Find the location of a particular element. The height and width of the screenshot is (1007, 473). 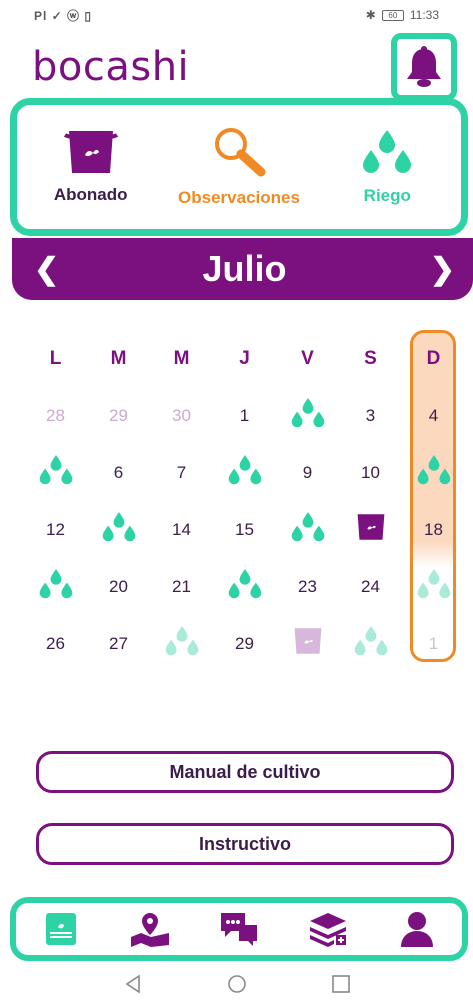

status-left: Pl ✓ ⓦ ▯ is located at coordinates (63, 15).